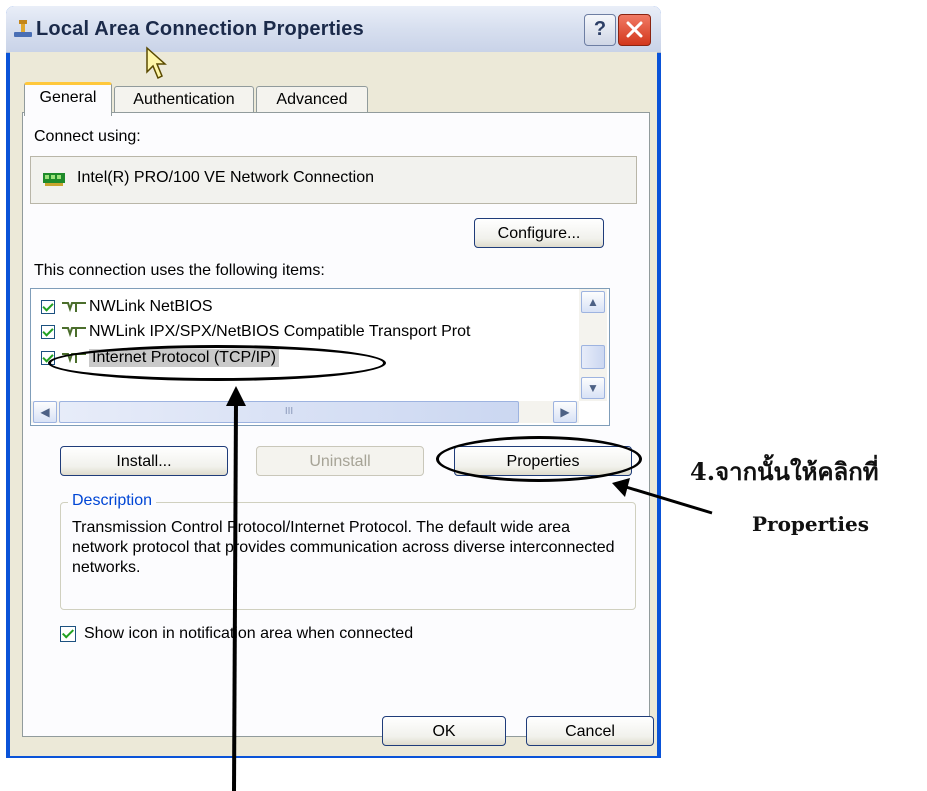 This screenshot has width=927, height=791. I want to click on instruction-properties: Properties, so click(810, 524).